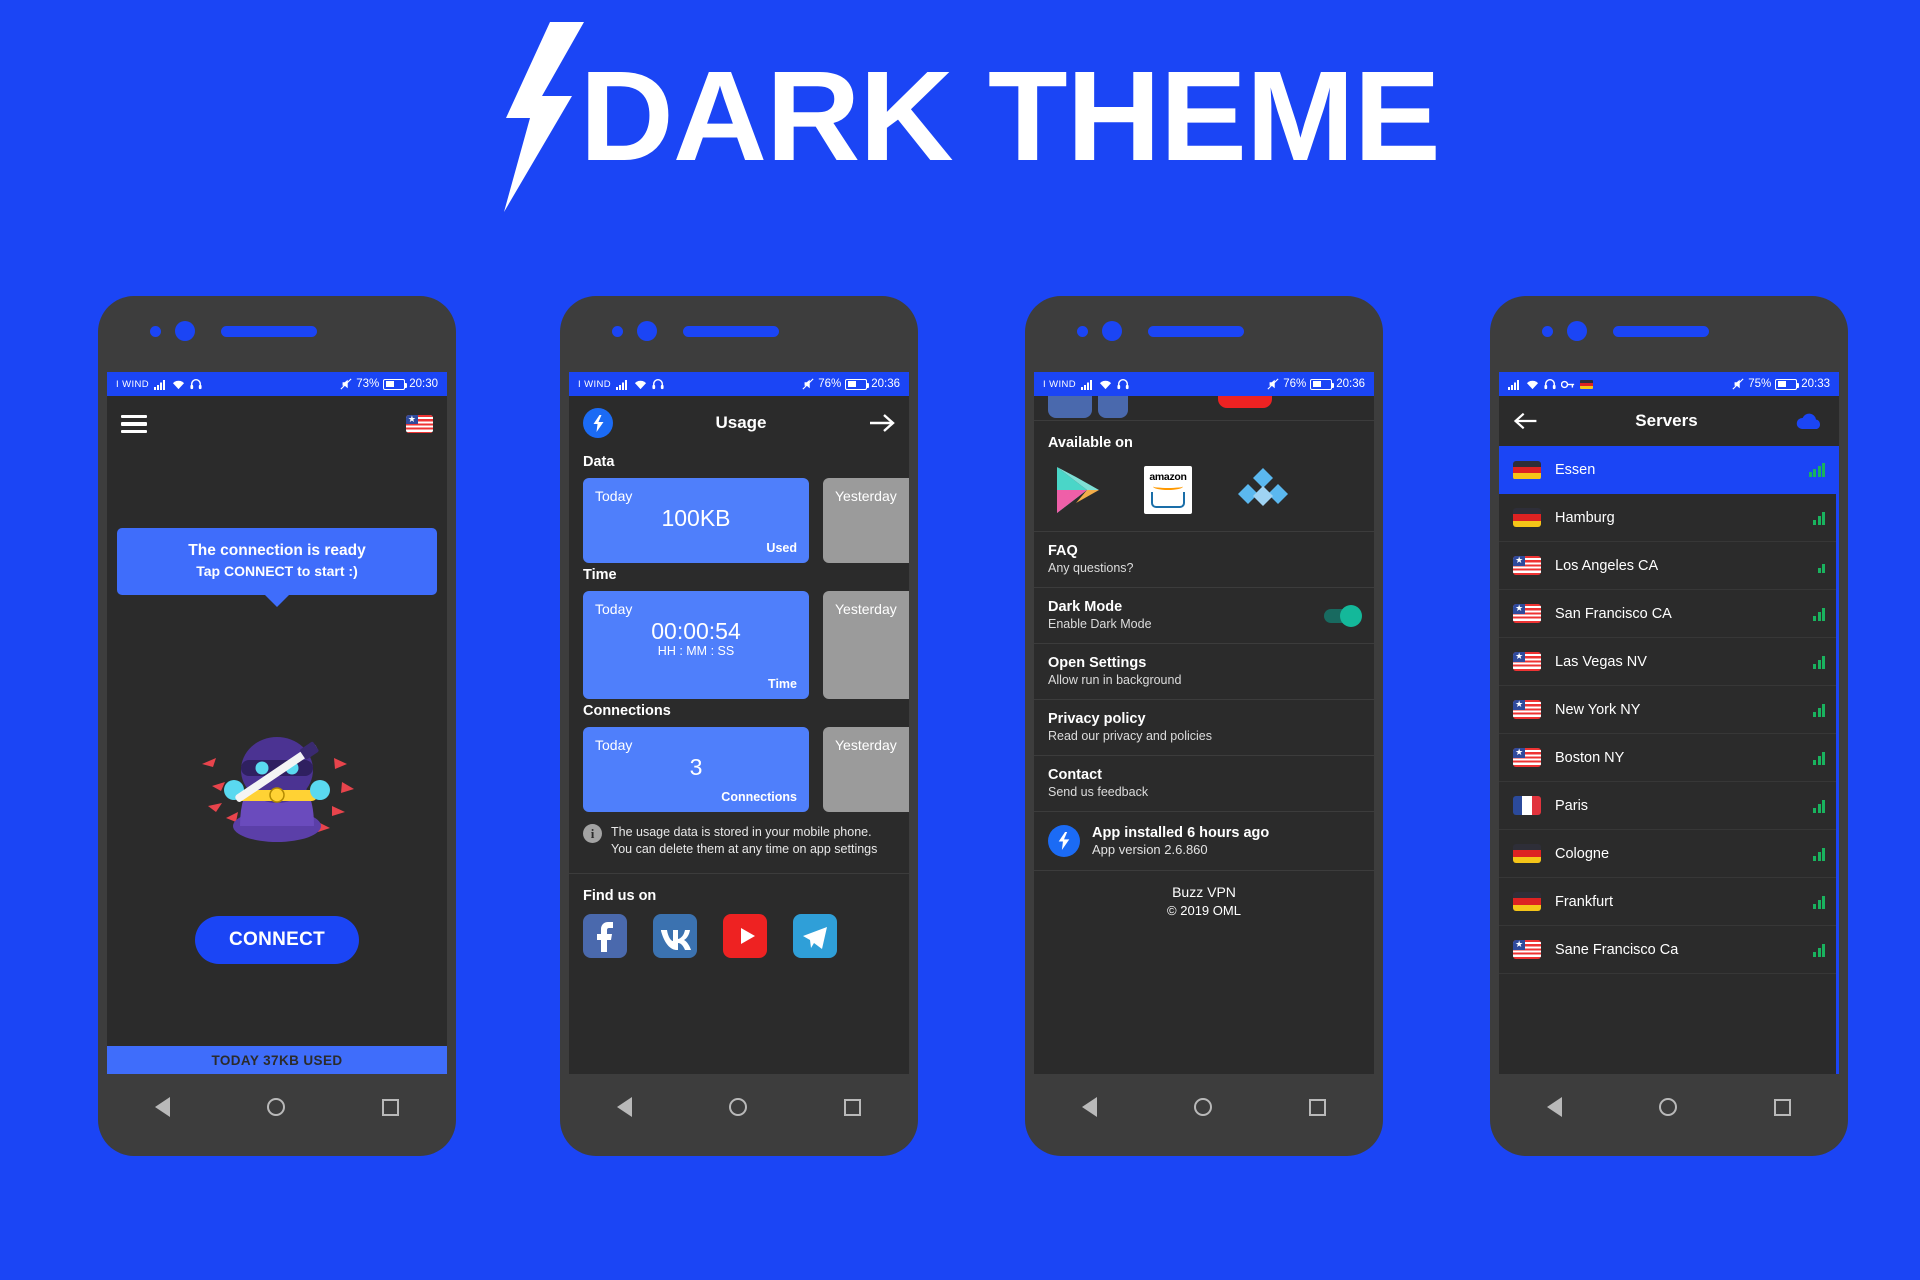 This screenshot has height=1280, width=1920. Describe the element at coordinates (1669, 518) in the screenshot. I see `server-row-hamburg: Hamburg` at that location.